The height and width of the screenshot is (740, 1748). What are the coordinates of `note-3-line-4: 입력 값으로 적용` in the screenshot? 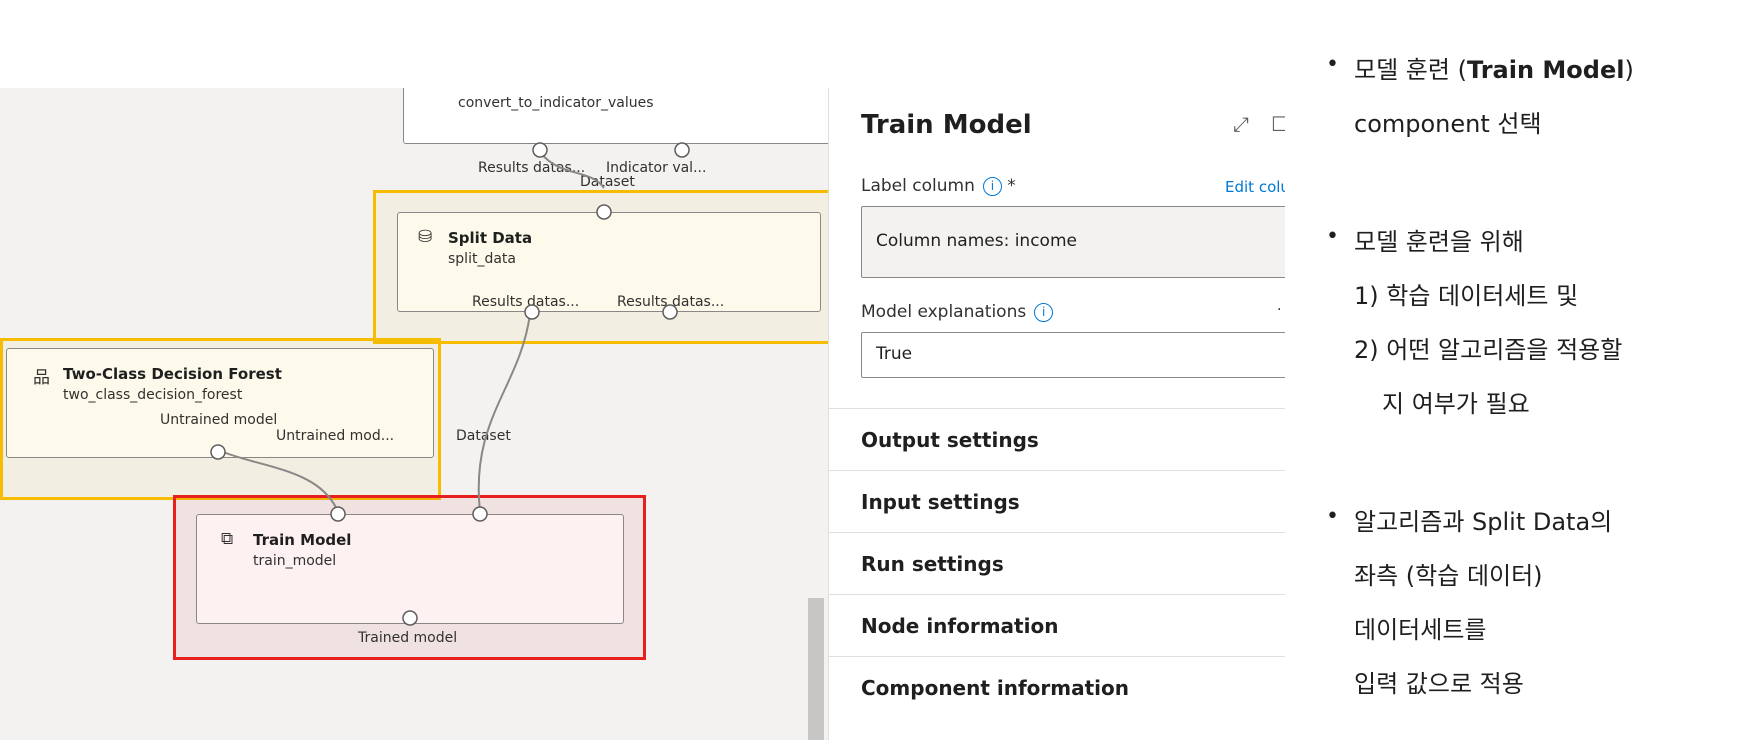 It's located at (1439, 684).